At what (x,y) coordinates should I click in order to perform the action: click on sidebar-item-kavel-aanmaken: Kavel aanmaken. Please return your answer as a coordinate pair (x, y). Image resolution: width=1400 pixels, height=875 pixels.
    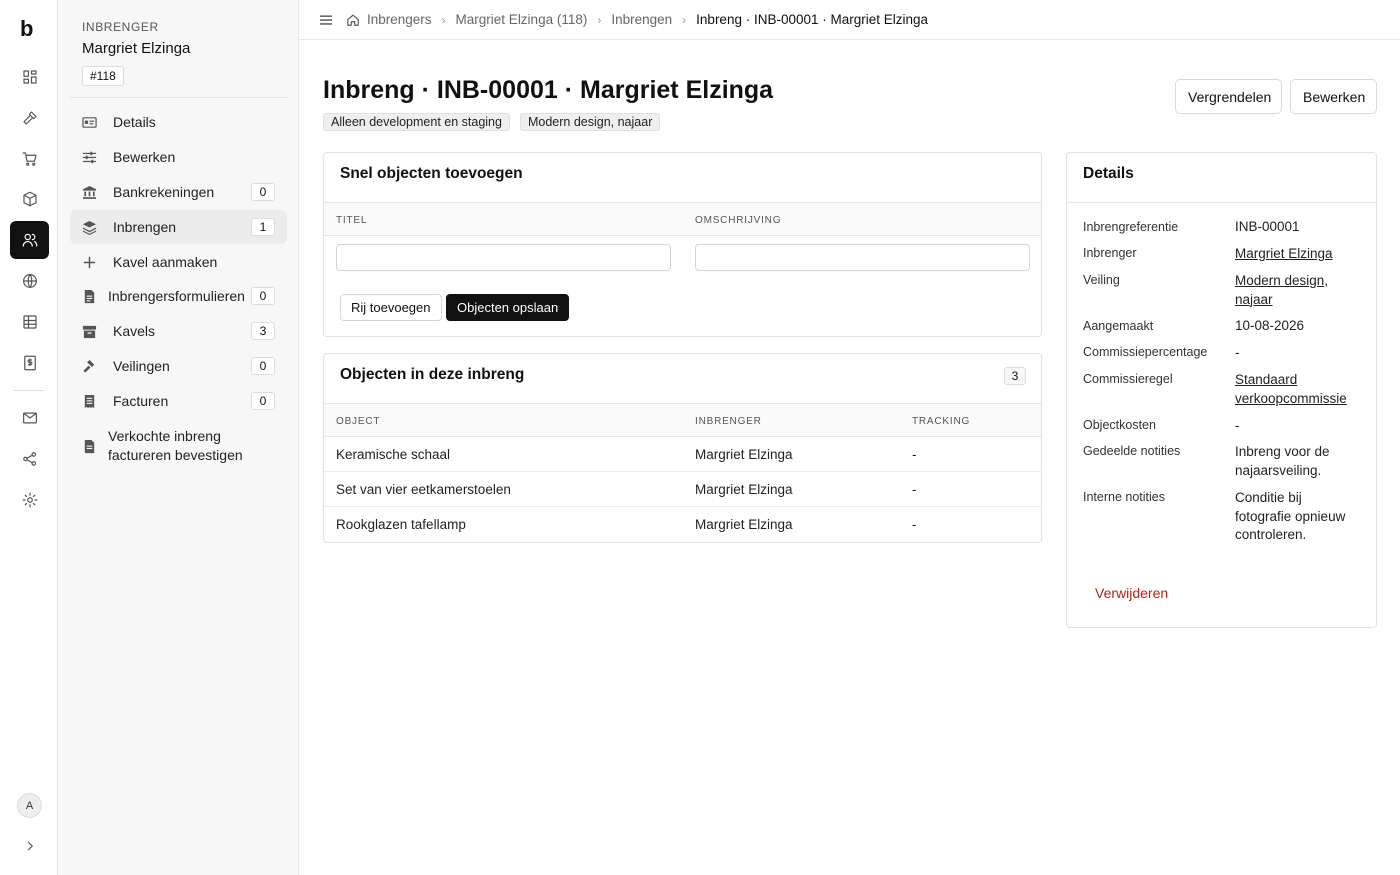
    Looking at the image, I should click on (178, 262).